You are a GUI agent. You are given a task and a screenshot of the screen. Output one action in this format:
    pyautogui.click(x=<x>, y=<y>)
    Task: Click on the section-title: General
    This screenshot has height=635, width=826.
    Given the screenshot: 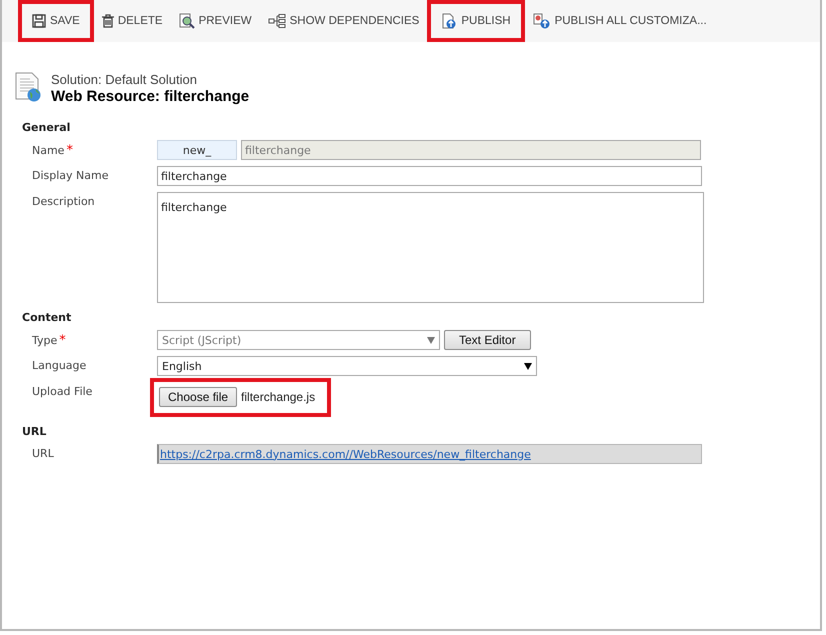 What is the action you would take?
    pyautogui.click(x=47, y=127)
    